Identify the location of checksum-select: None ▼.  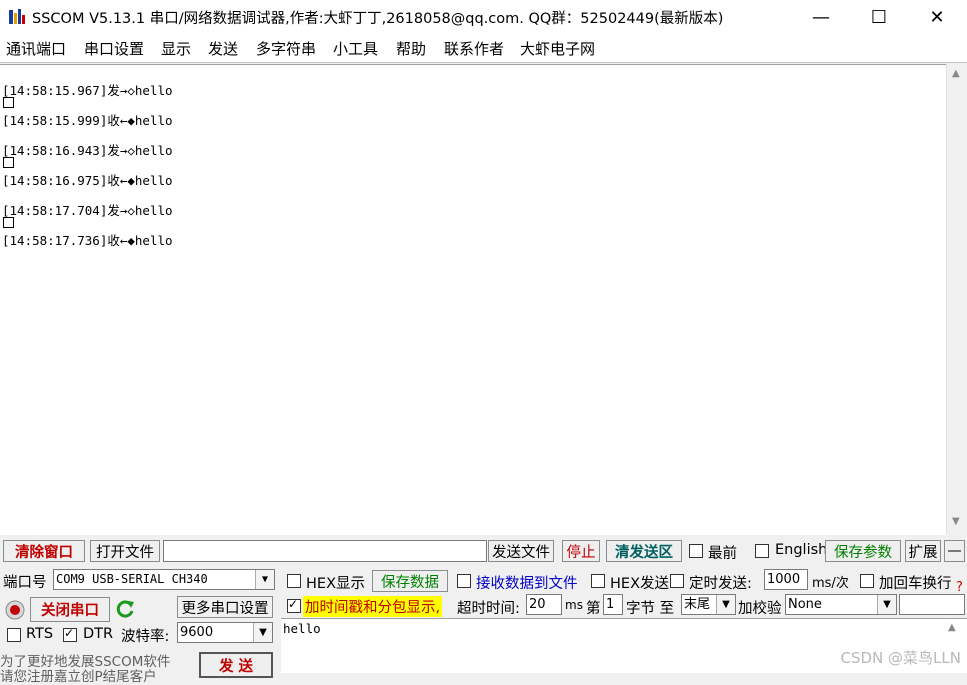
(841, 604).